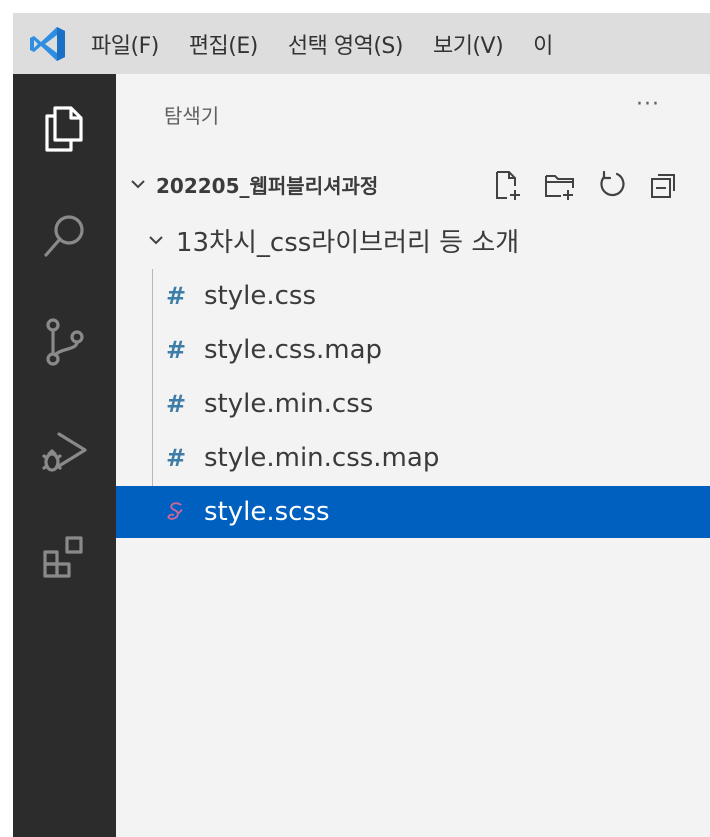 The width and height of the screenshot is (710, 837). Describe the element at coordinates (224, 44) in the screenshot. I see `menu-edit: 편집(E)` at that location.